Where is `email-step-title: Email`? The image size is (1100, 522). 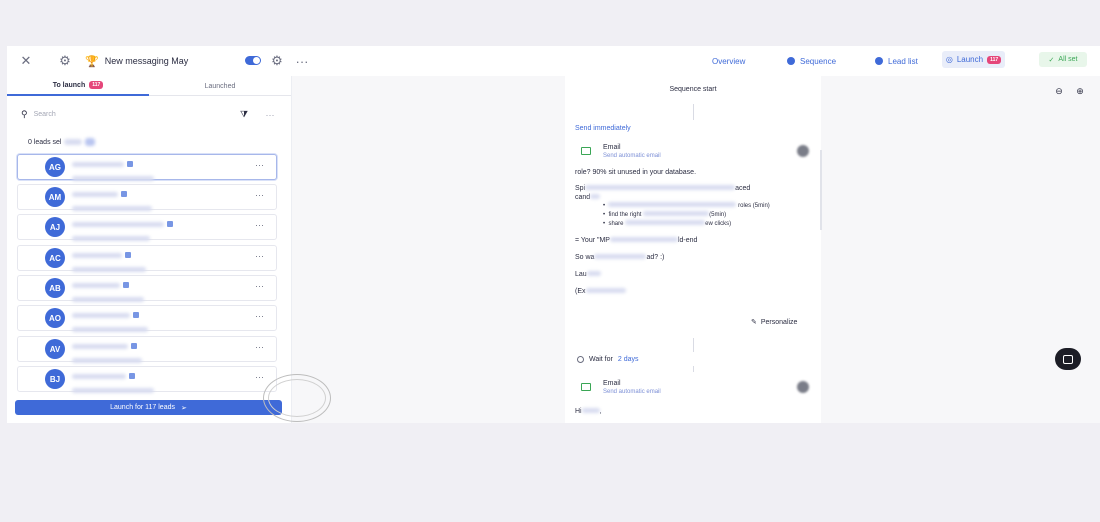 email-step-title: Email is located at coordinates (612, 147).